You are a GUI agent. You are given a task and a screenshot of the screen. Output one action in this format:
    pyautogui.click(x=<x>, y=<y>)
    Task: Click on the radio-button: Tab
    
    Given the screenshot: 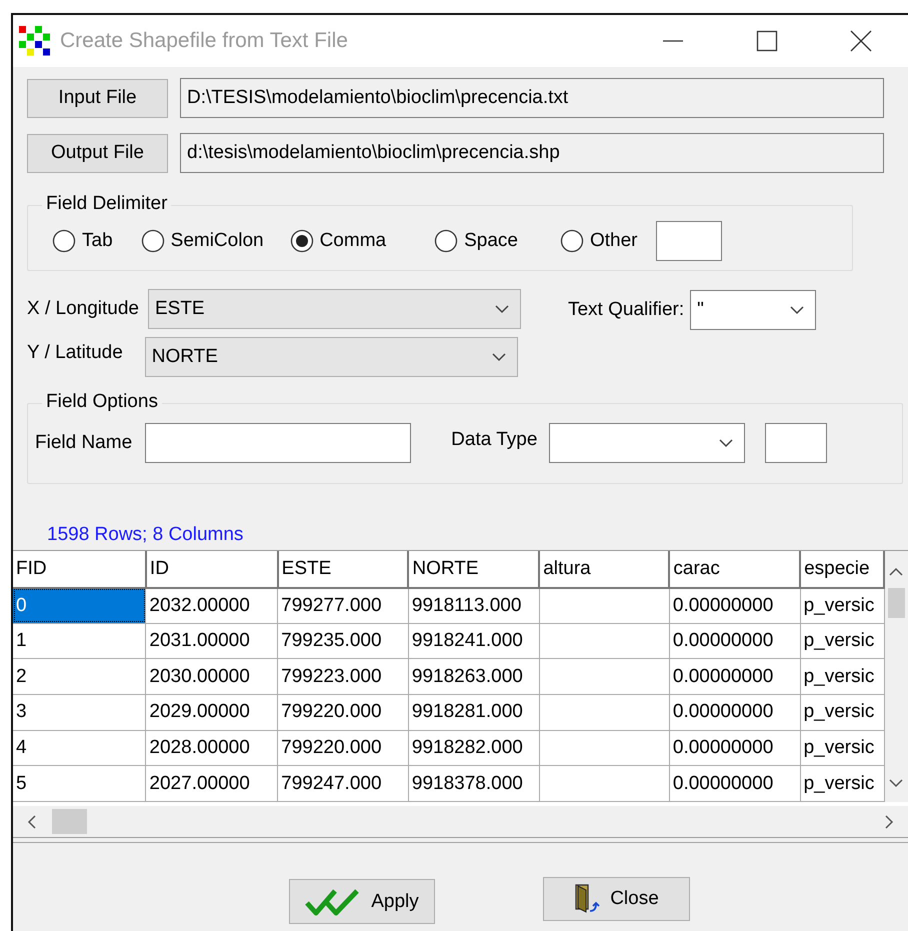 What is the action you would take?
    pyautogui.click(x=82, y=241)
    